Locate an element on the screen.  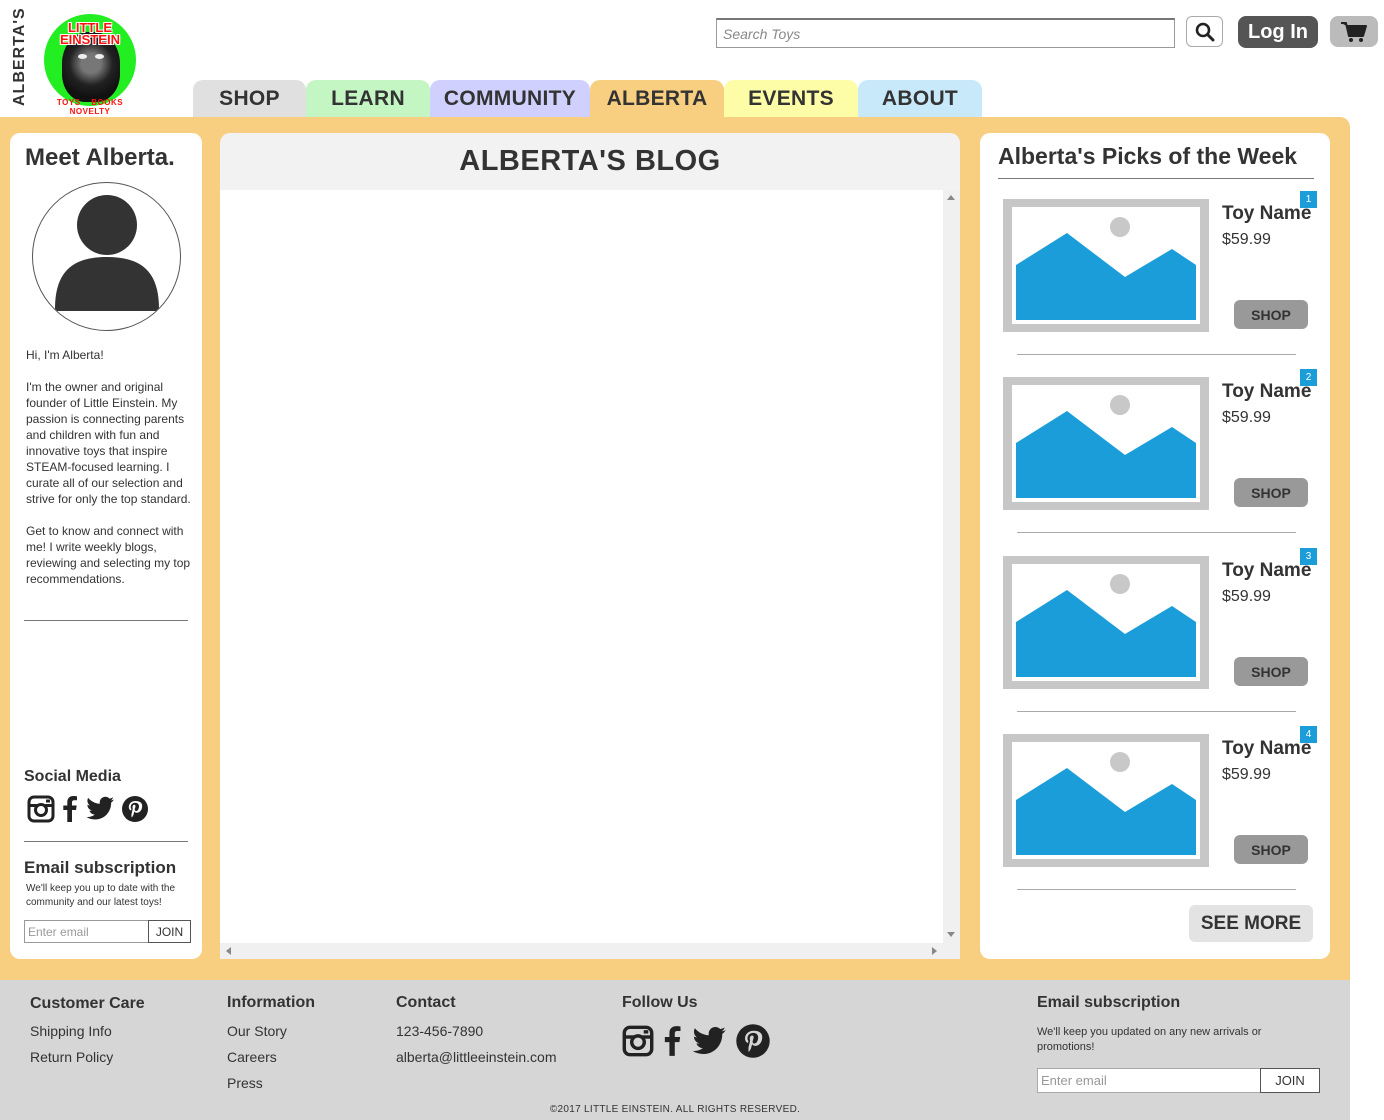
search-input is located at coordinates (945, 33).